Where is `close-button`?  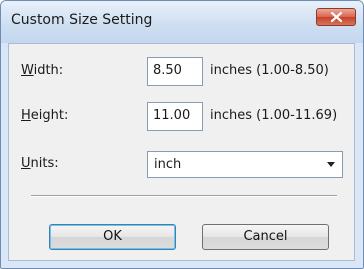 close-button is located at coordinates (336, 17).